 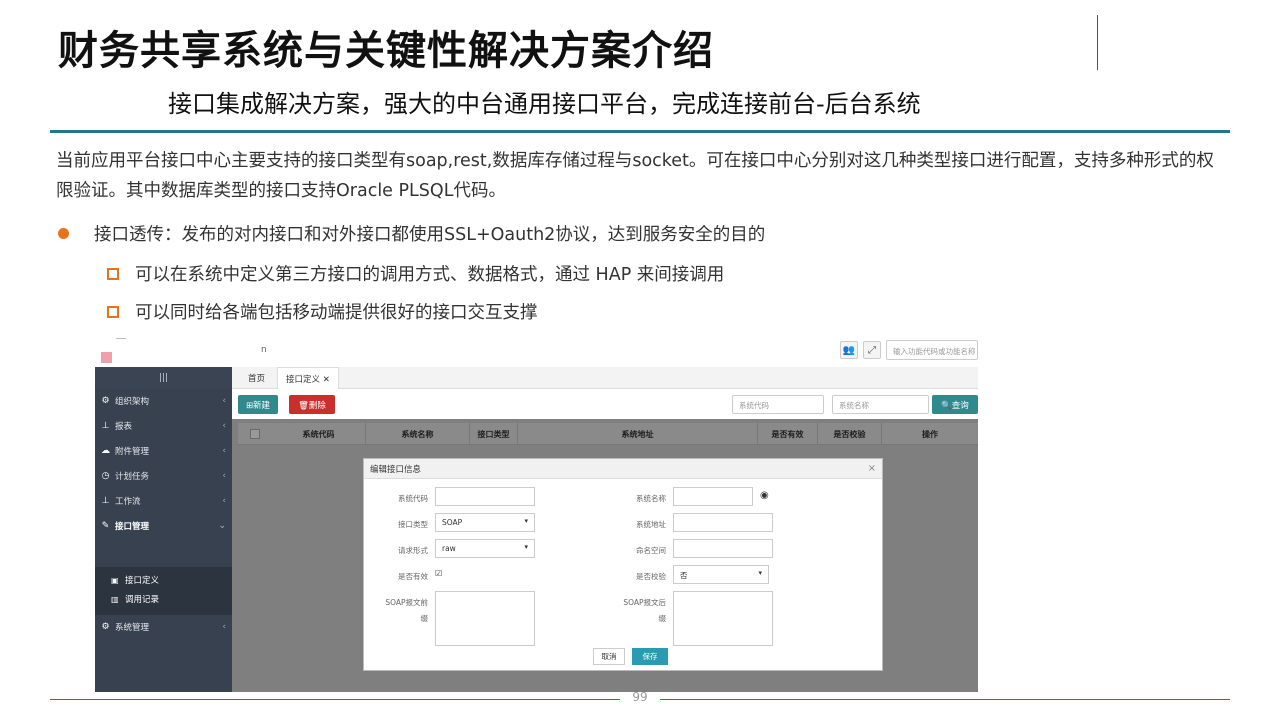 I want to click on tab-interface-definition: 接口定义 ✕, so click(x=308, y=378).